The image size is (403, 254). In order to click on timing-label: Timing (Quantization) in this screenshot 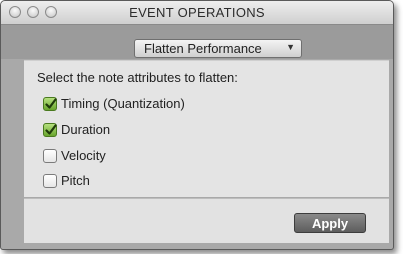, I will do `click(123, 103)`.